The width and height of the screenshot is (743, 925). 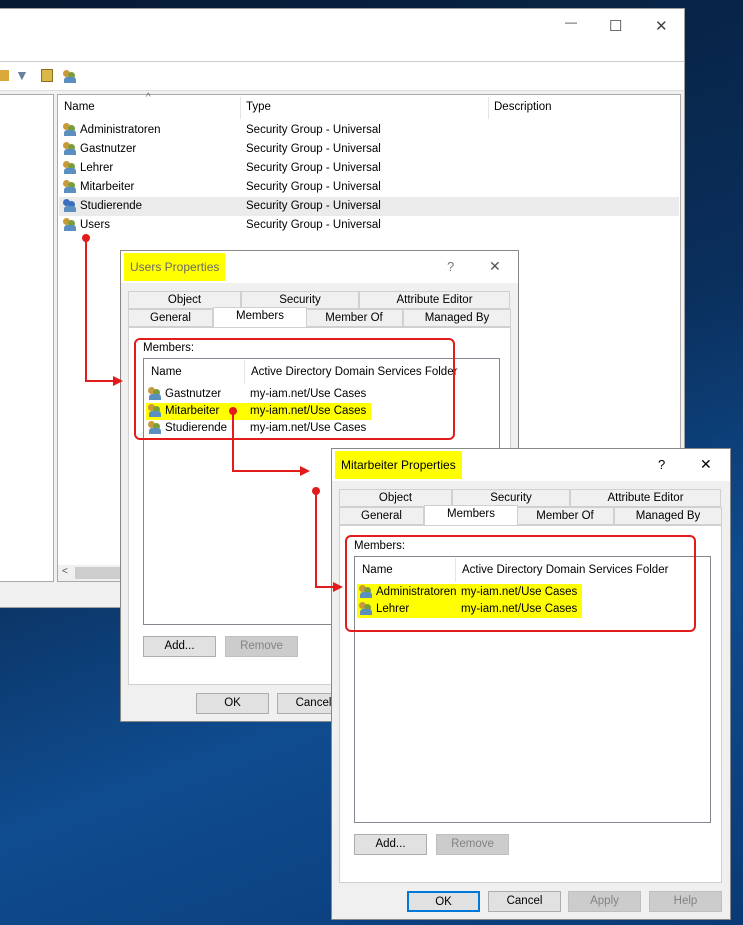 What do you see at coordinates (342, 76) in the screenshot?
I see `toolbar: ▼` at bounding box center [342, 76].